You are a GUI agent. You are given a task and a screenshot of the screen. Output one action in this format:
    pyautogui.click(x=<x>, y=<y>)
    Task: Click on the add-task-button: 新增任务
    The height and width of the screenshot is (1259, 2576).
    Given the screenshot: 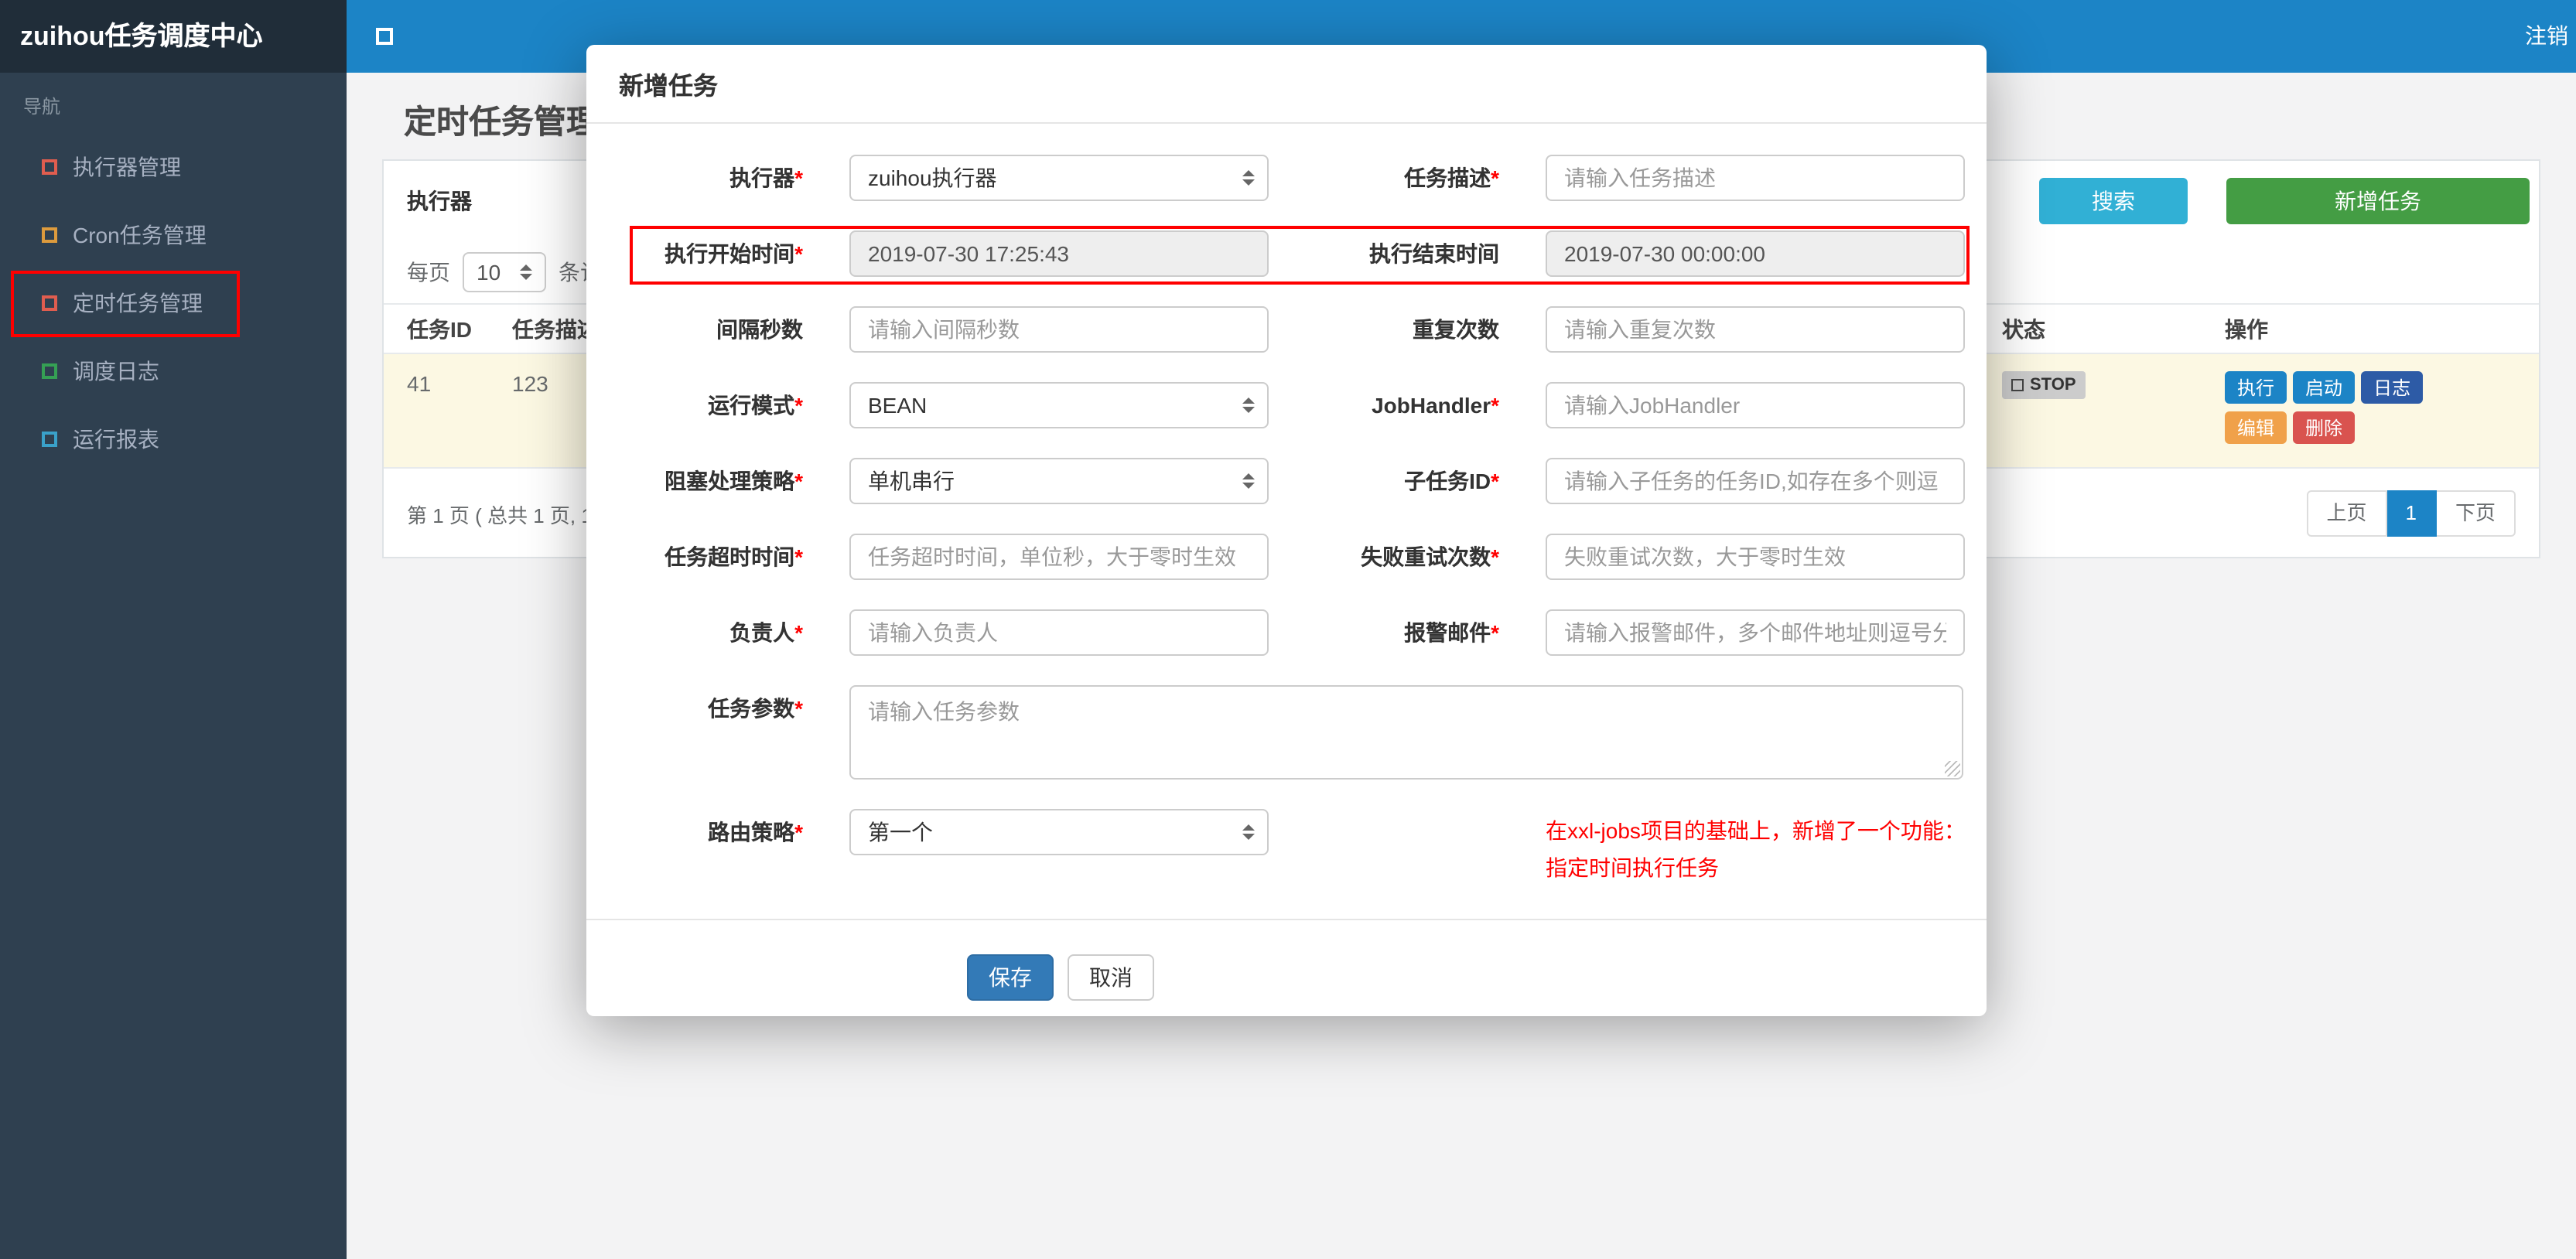 What is the action you would take?
    pyautogui.click(x=2378, y=201)
    